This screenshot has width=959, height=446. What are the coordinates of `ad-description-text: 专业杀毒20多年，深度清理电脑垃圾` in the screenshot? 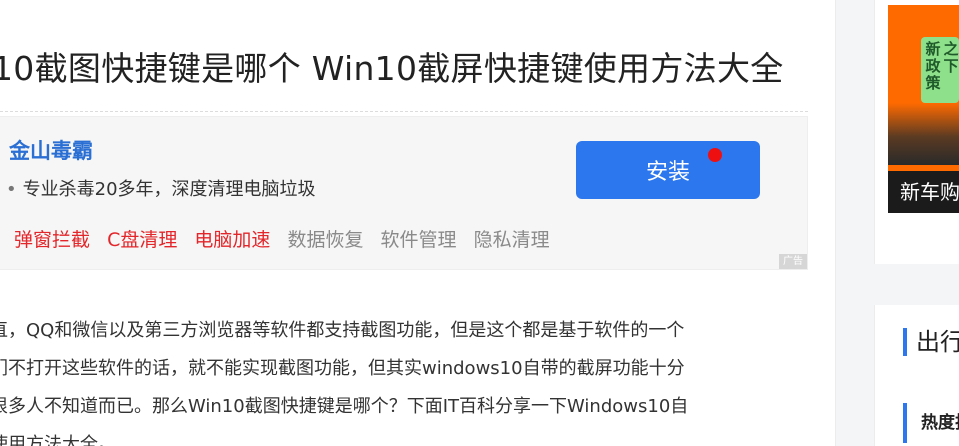 It's located at (169, 189).